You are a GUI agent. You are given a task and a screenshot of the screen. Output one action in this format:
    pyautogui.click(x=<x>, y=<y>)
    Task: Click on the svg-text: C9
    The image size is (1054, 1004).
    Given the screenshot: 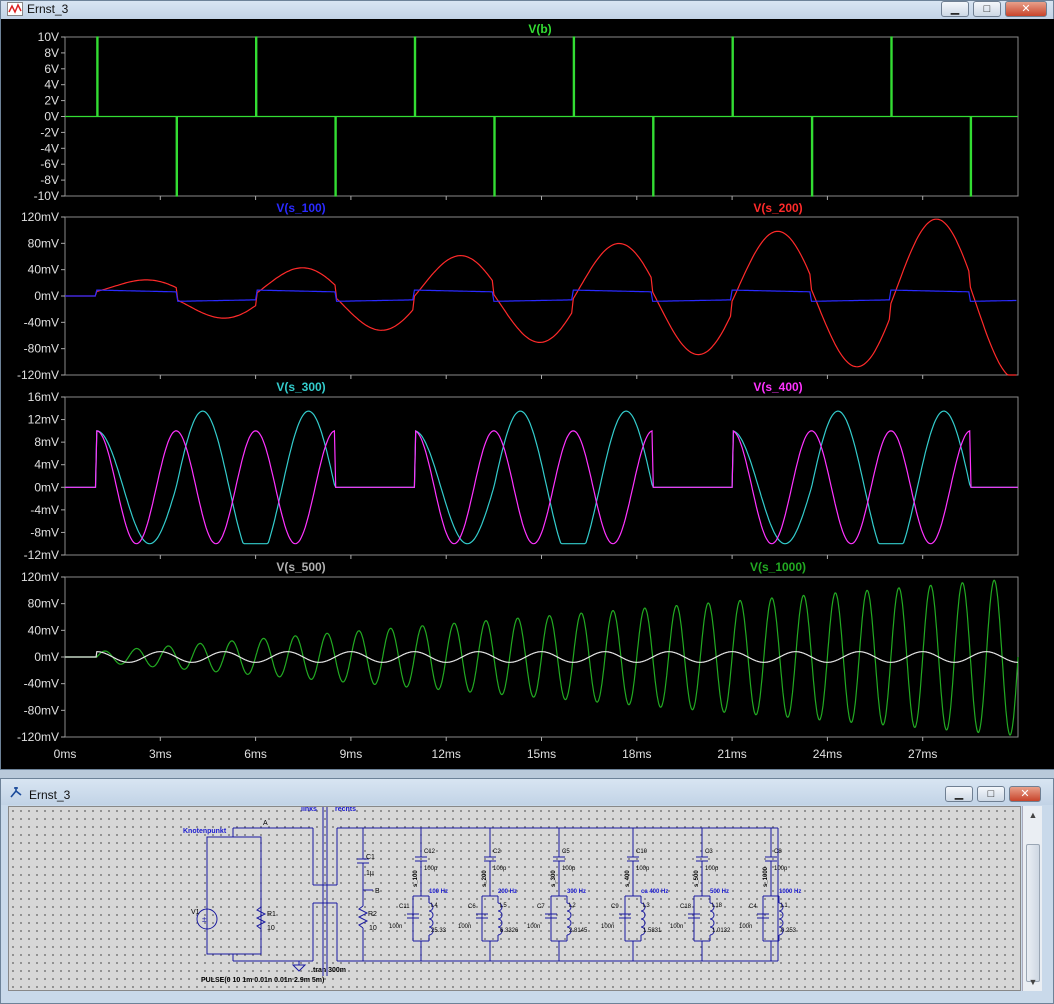 What is the action you would take?
    pyautogui.click(x=615, y=907)
    